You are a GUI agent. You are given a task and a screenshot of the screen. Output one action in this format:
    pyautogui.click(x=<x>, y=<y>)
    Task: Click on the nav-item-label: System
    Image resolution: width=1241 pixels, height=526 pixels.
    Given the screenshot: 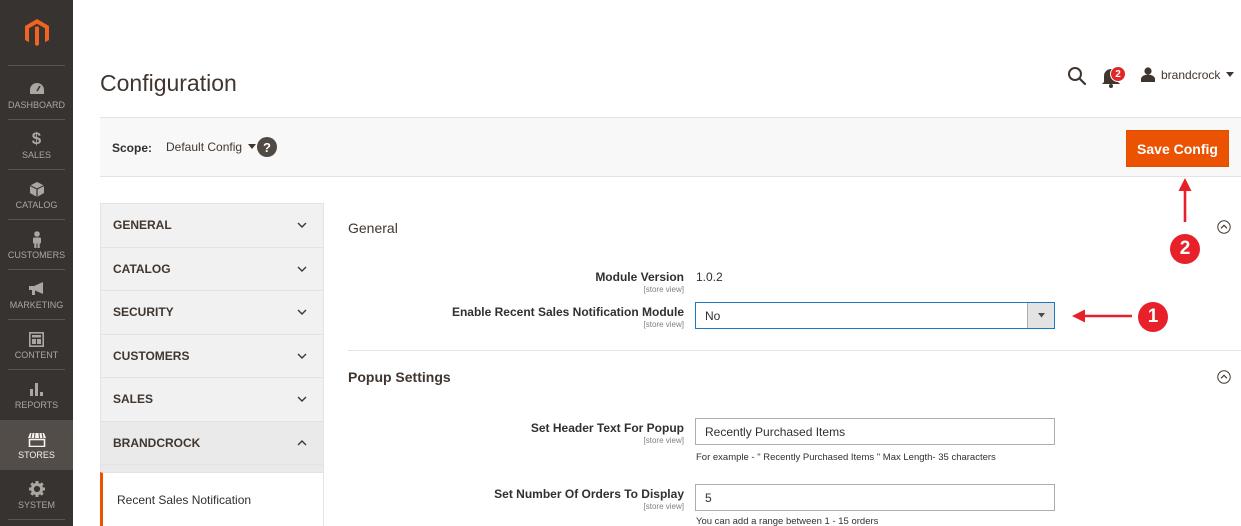 What is the action you would take?
    pyautogui.click(x=36, y=505)
    